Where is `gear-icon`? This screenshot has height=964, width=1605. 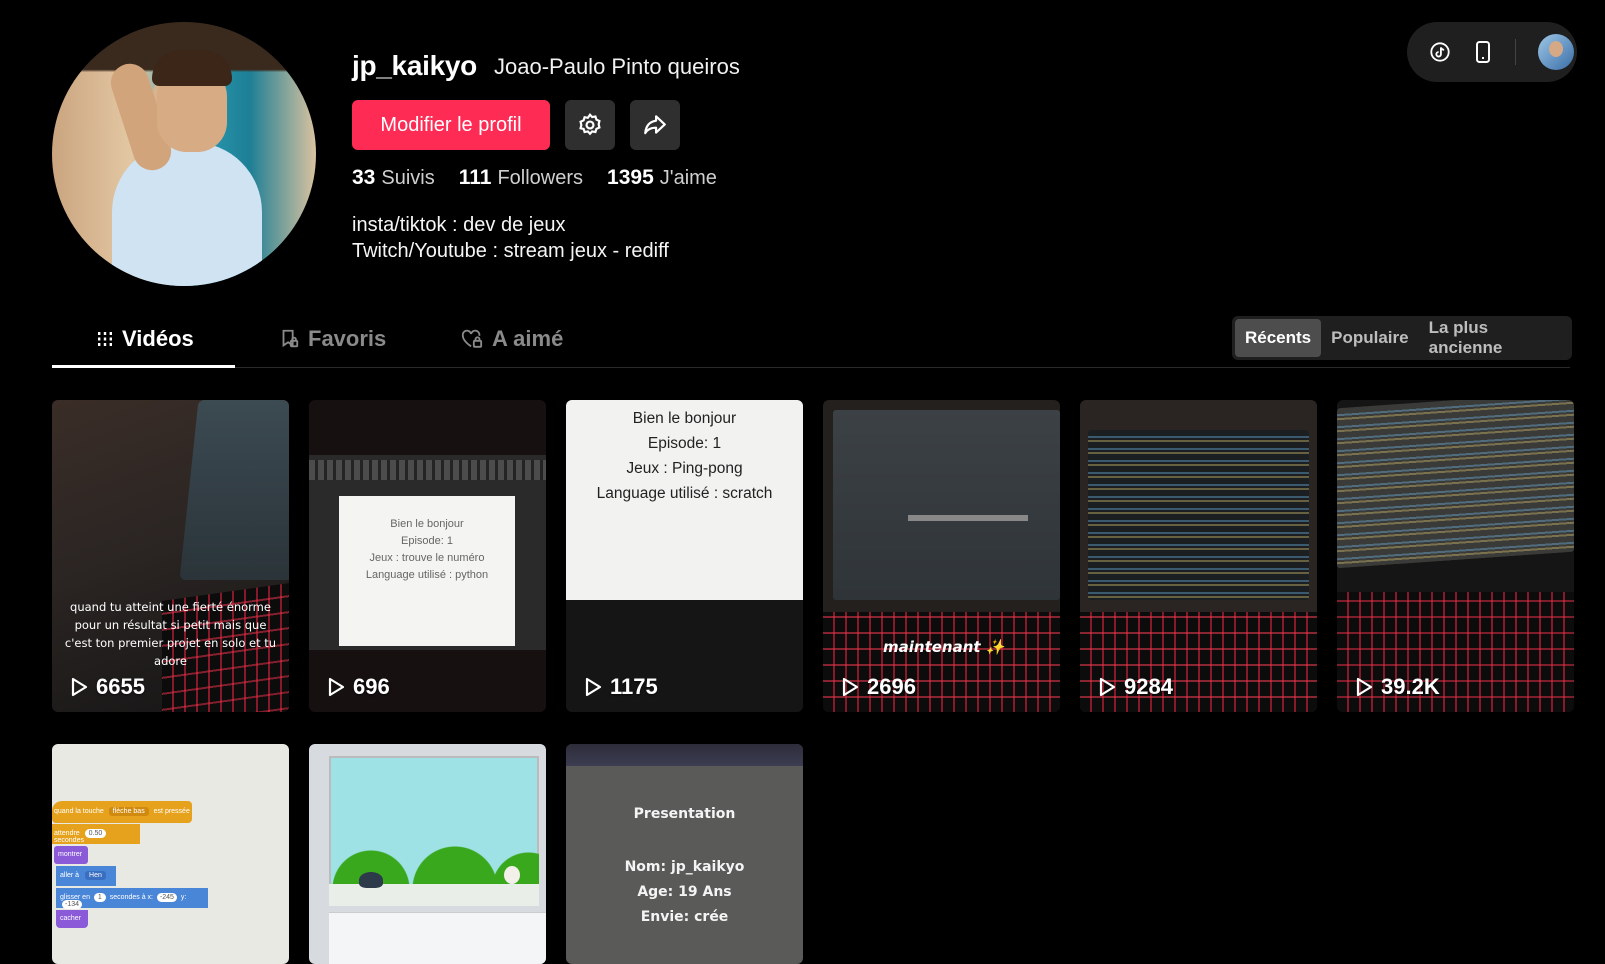
gear-icon is located at coordinates (590, 124).